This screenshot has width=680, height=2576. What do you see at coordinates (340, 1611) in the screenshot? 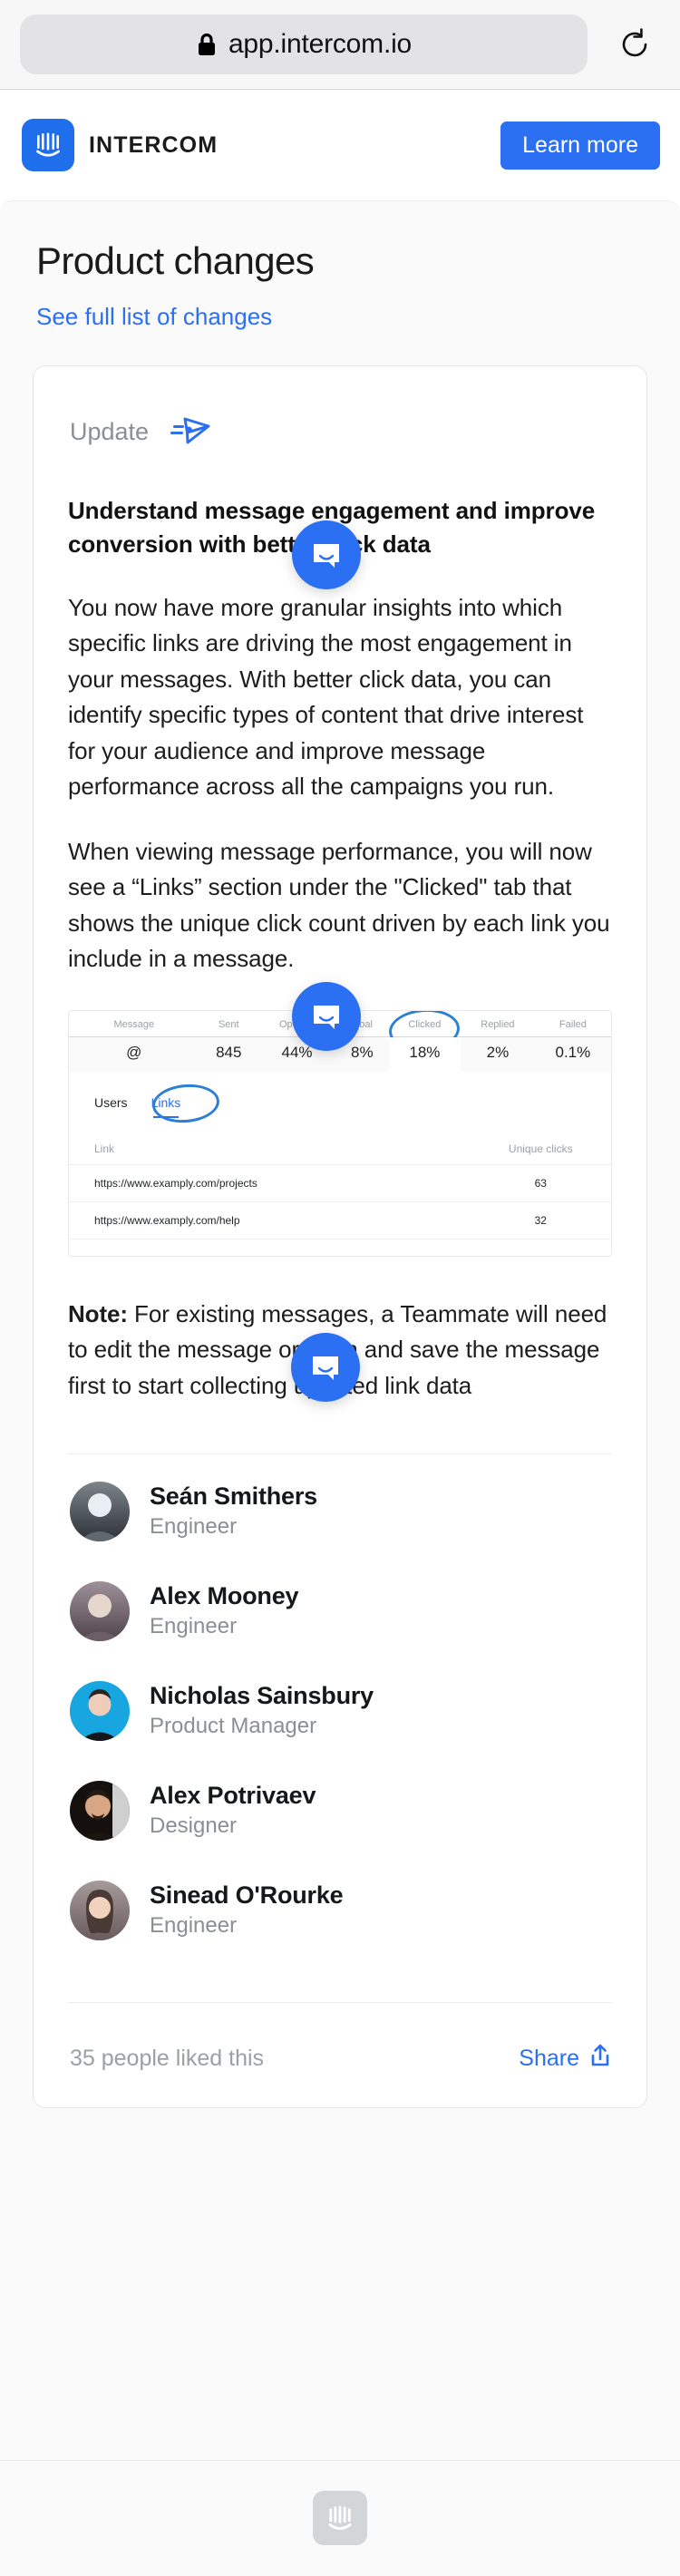
I see `list-item: Alex Mooney Engineer` at bounding box center [340, 1611].